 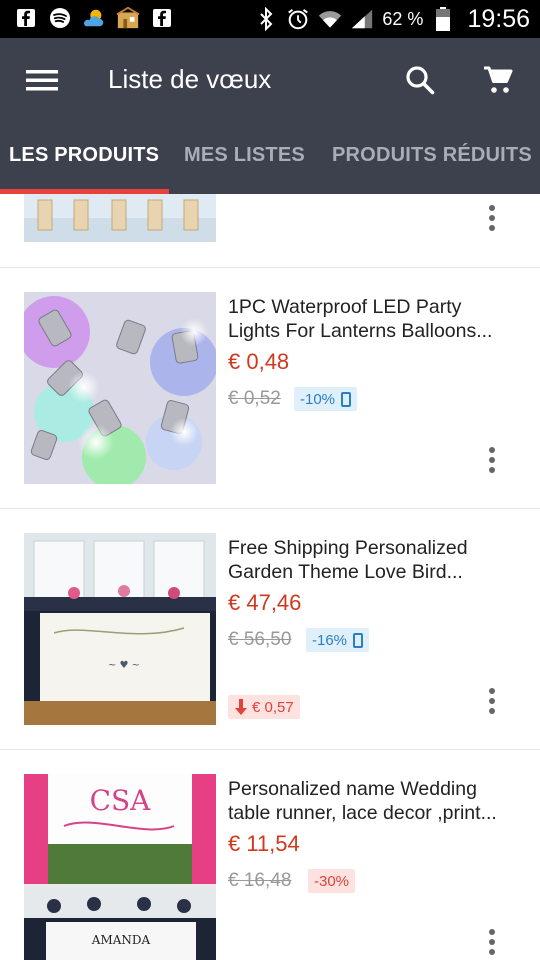 I want to click on product-title-line: 1PC Waterproof LED Party, so click(x=345, y=307).